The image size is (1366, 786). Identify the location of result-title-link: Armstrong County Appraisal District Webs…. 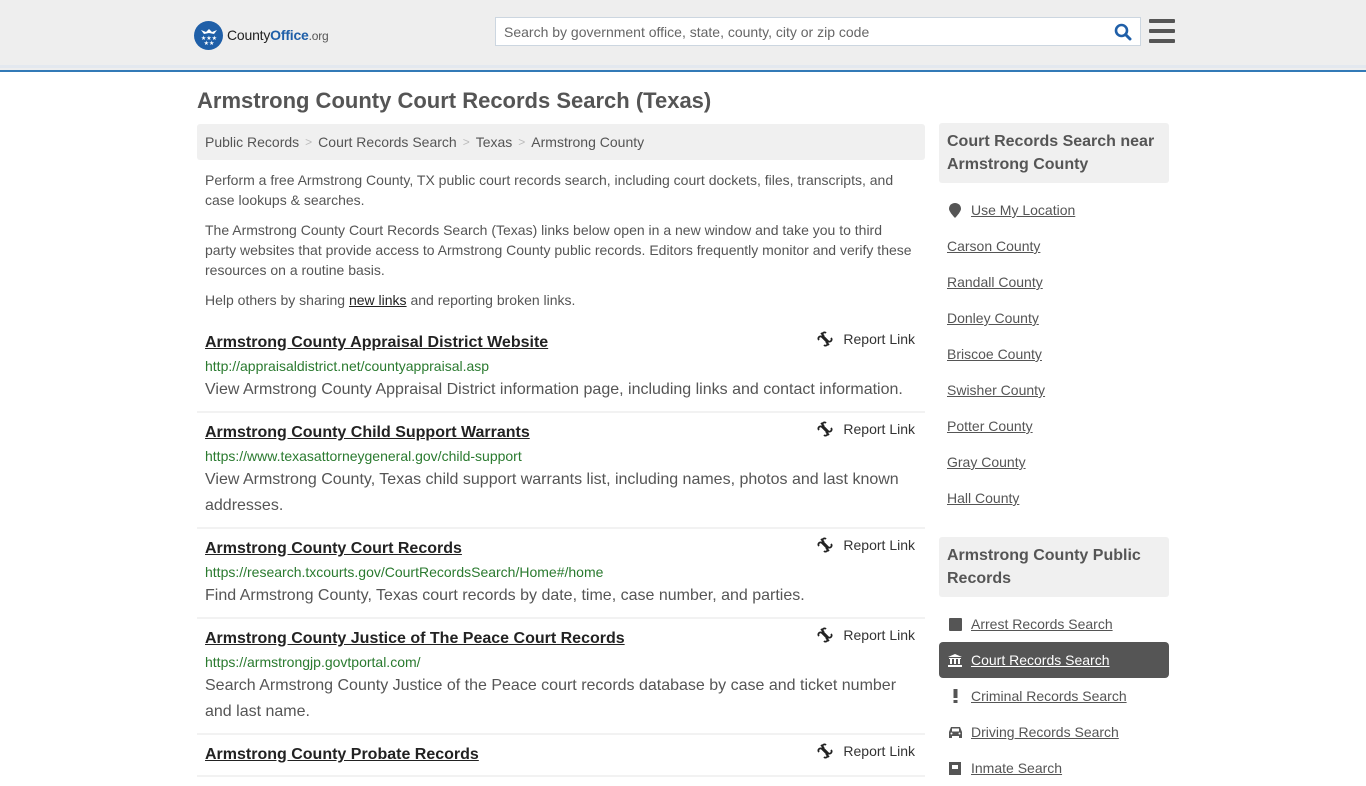
(376, 343).